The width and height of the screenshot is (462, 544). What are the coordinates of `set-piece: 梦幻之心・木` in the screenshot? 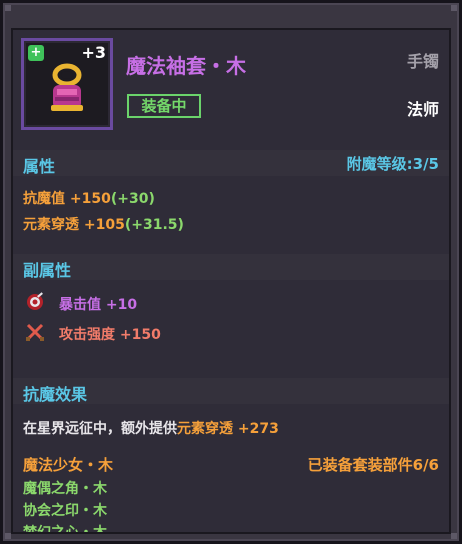 It's located at (65, 529).